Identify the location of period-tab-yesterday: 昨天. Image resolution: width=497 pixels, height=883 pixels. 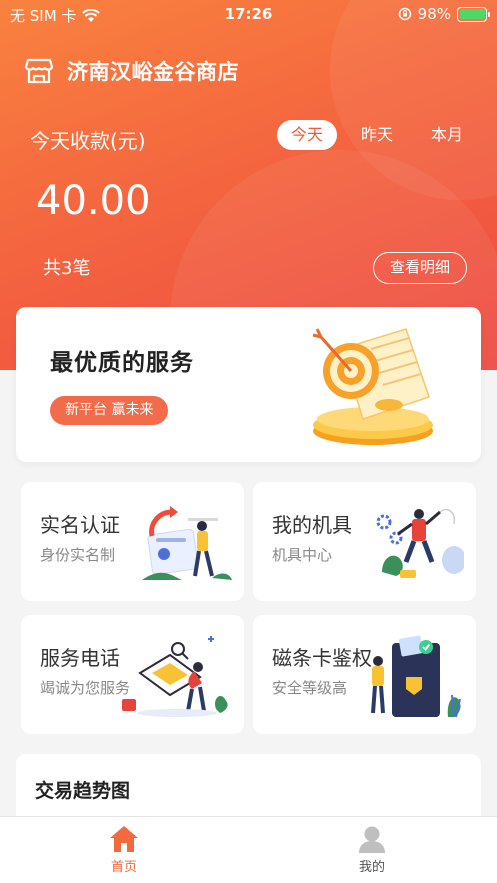
(377, 135).